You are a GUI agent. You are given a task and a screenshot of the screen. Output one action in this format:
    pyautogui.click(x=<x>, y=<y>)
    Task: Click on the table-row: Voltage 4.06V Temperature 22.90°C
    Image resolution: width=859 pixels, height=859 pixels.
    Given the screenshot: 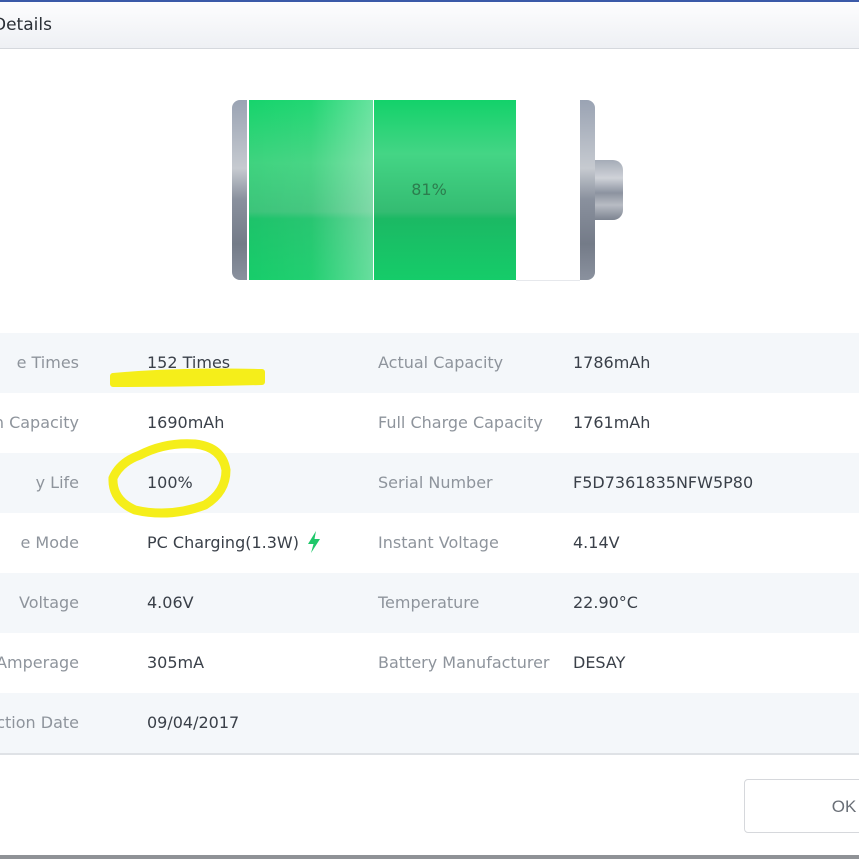 What is the action you would take?
    pyautogui.click(x=429, y=603)
    